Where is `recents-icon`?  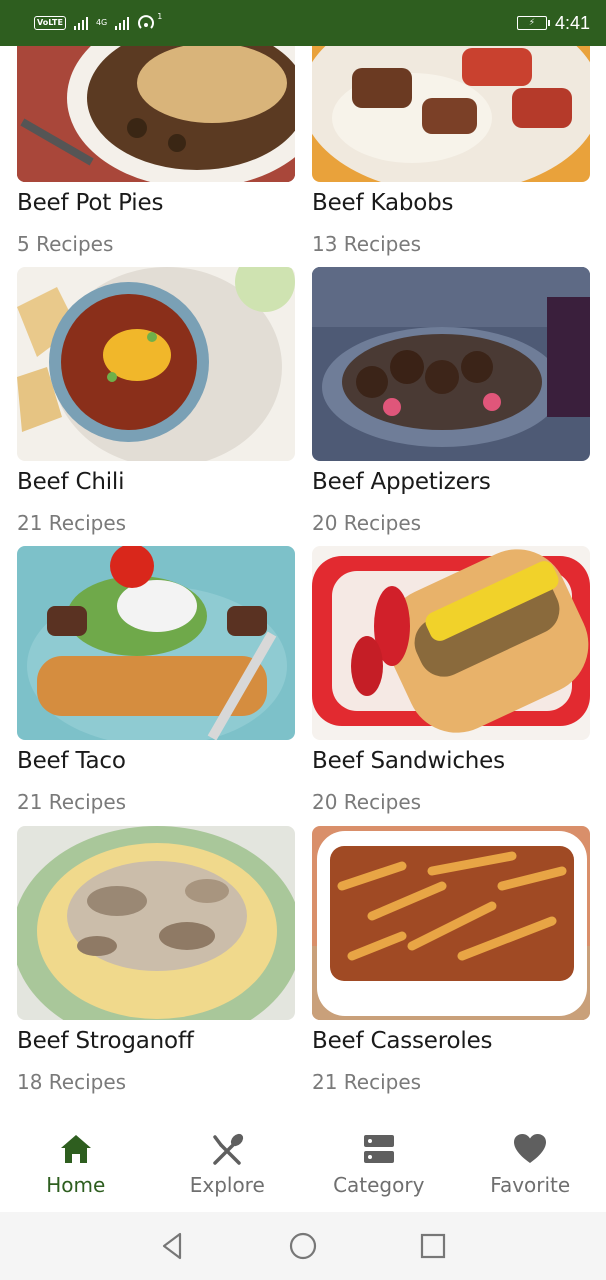
recents-icon is located at coordinates (433, 1246).